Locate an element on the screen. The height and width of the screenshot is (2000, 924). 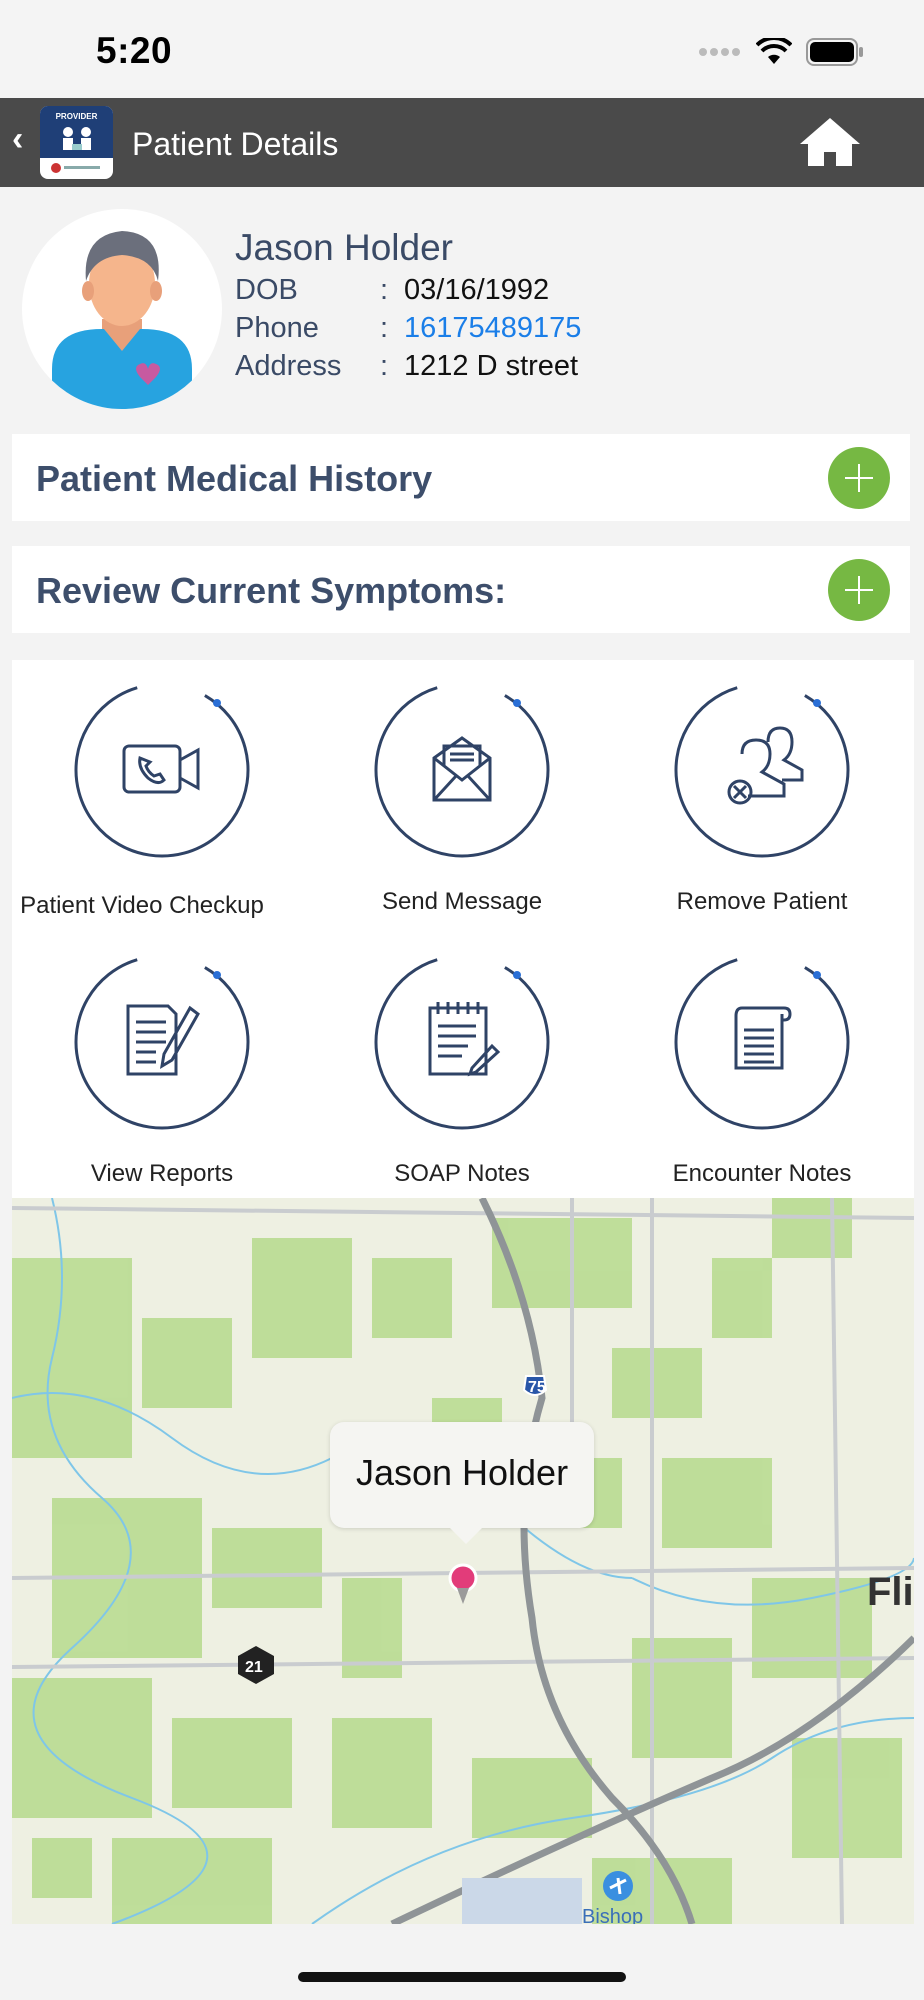
city-label: Fli is located at coordinates (890, 1592).